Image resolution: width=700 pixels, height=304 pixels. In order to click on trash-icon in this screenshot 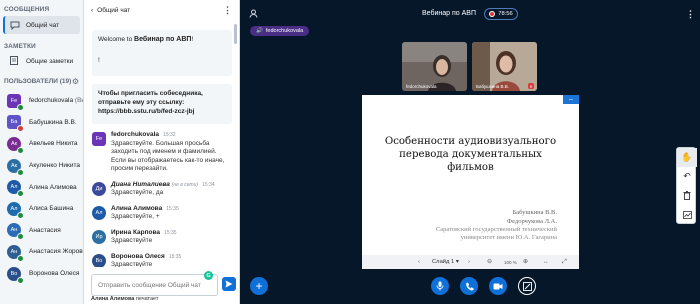, I will do `click(687, 195)`.